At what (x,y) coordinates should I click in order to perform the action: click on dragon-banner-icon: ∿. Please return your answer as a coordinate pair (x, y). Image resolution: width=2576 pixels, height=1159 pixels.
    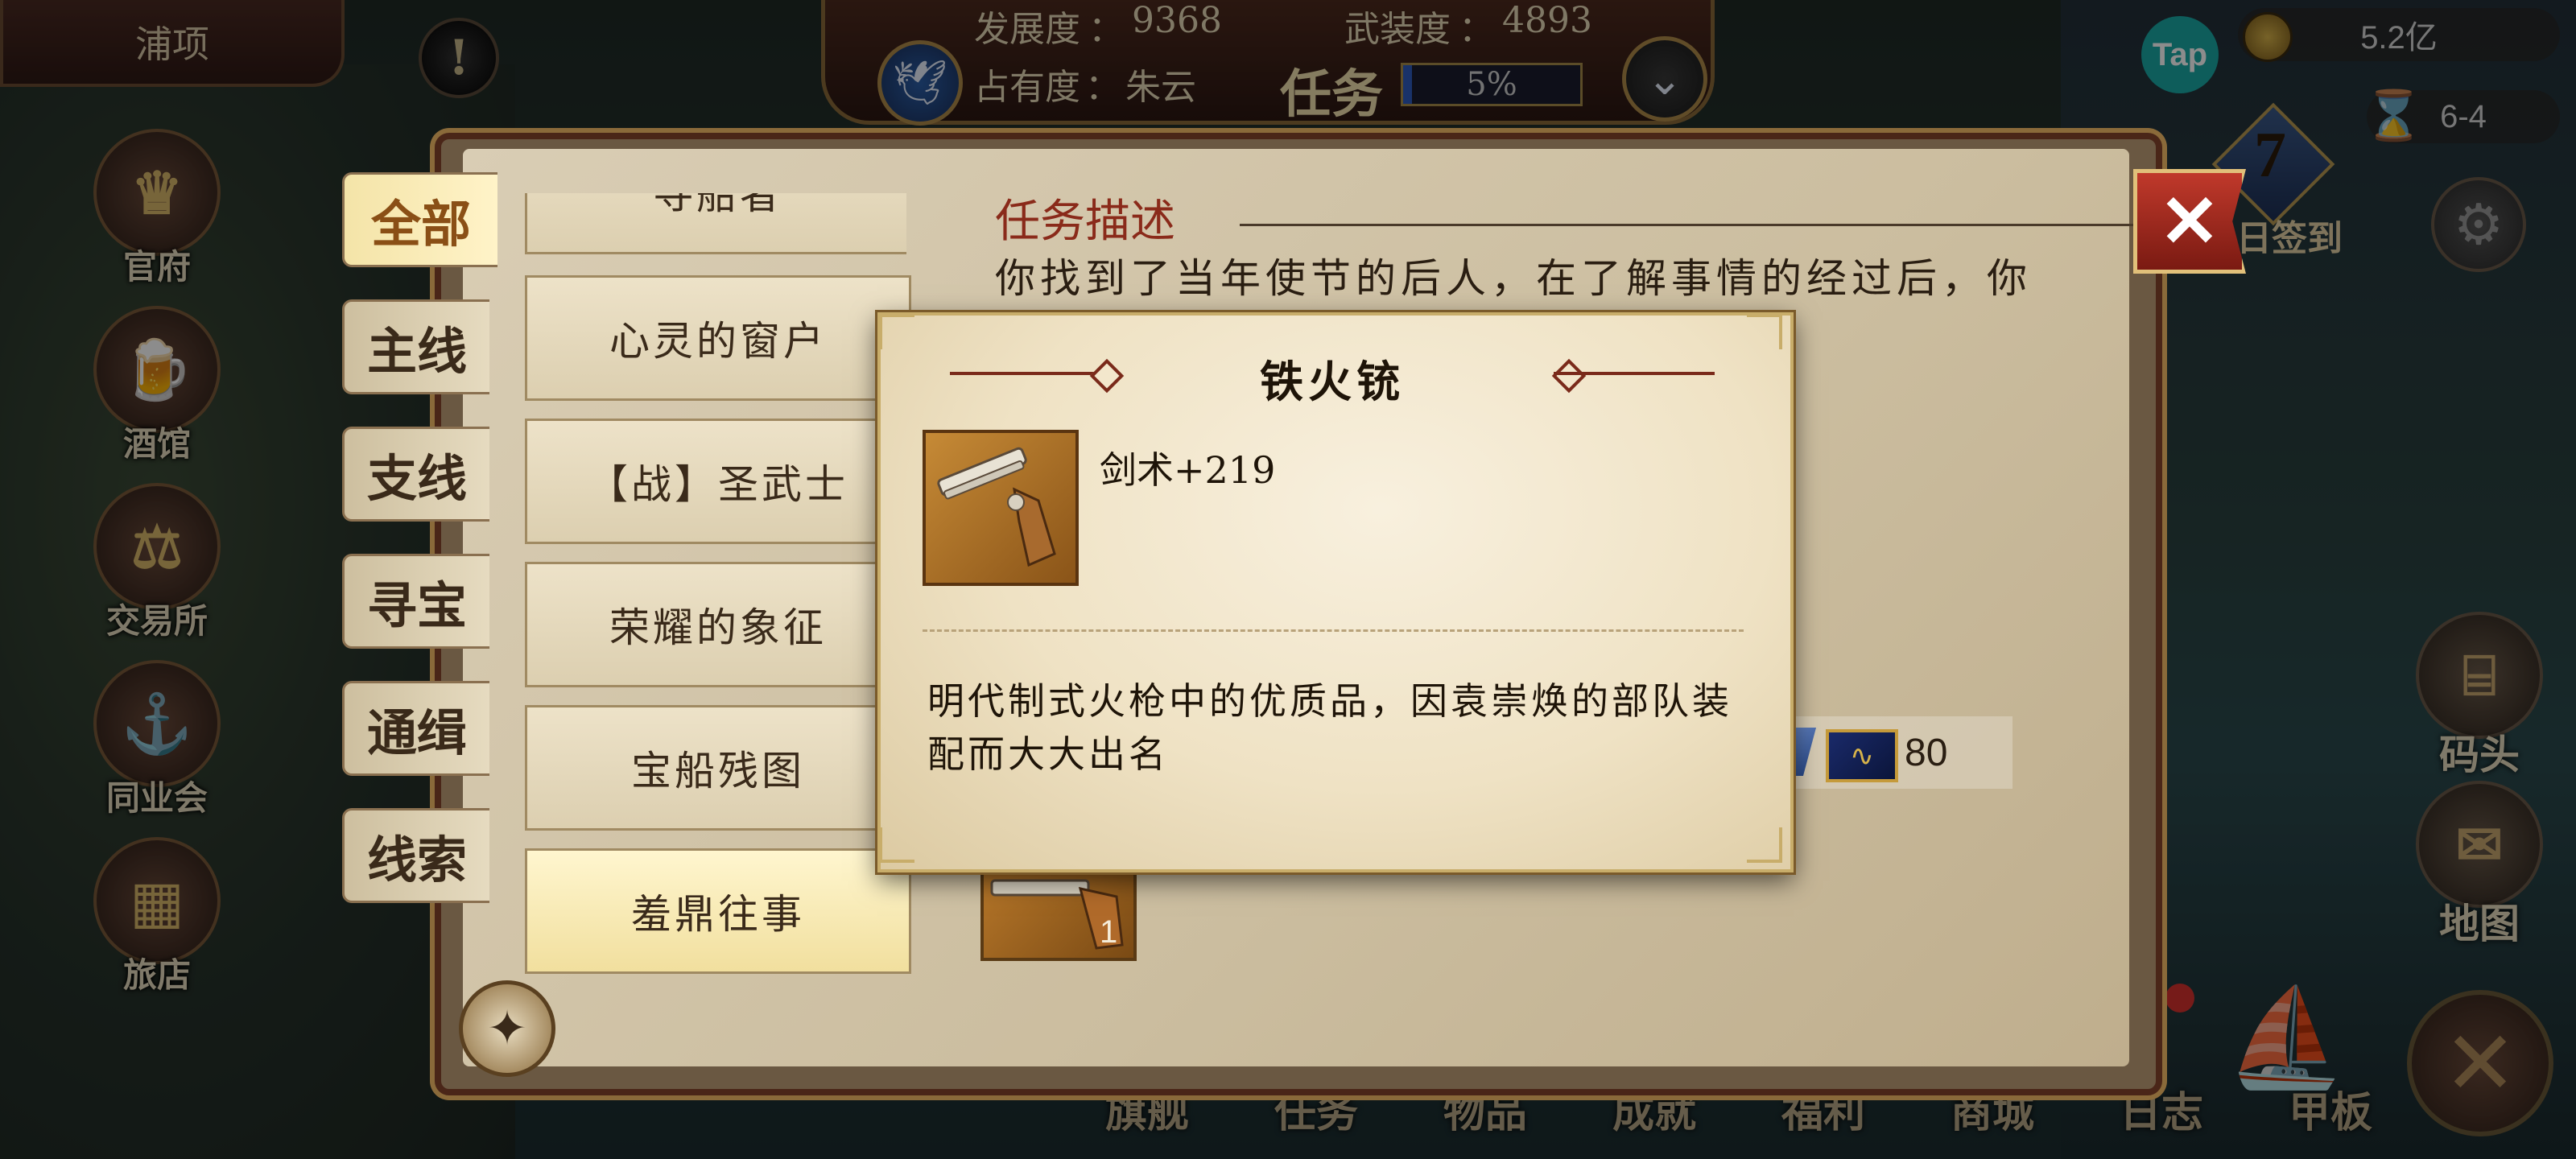
    Looking at the image, I should click on (1862, 755).